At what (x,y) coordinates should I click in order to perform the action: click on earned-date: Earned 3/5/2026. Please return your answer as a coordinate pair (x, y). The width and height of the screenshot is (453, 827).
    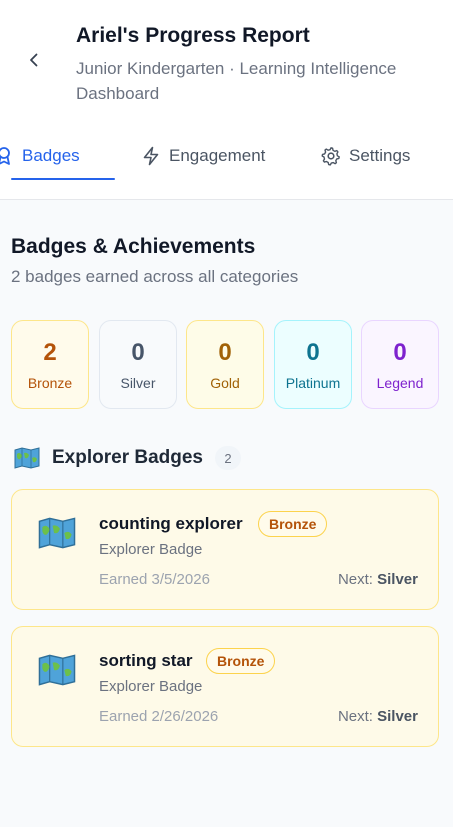
    Looking at the image, I should click on (154, 579).